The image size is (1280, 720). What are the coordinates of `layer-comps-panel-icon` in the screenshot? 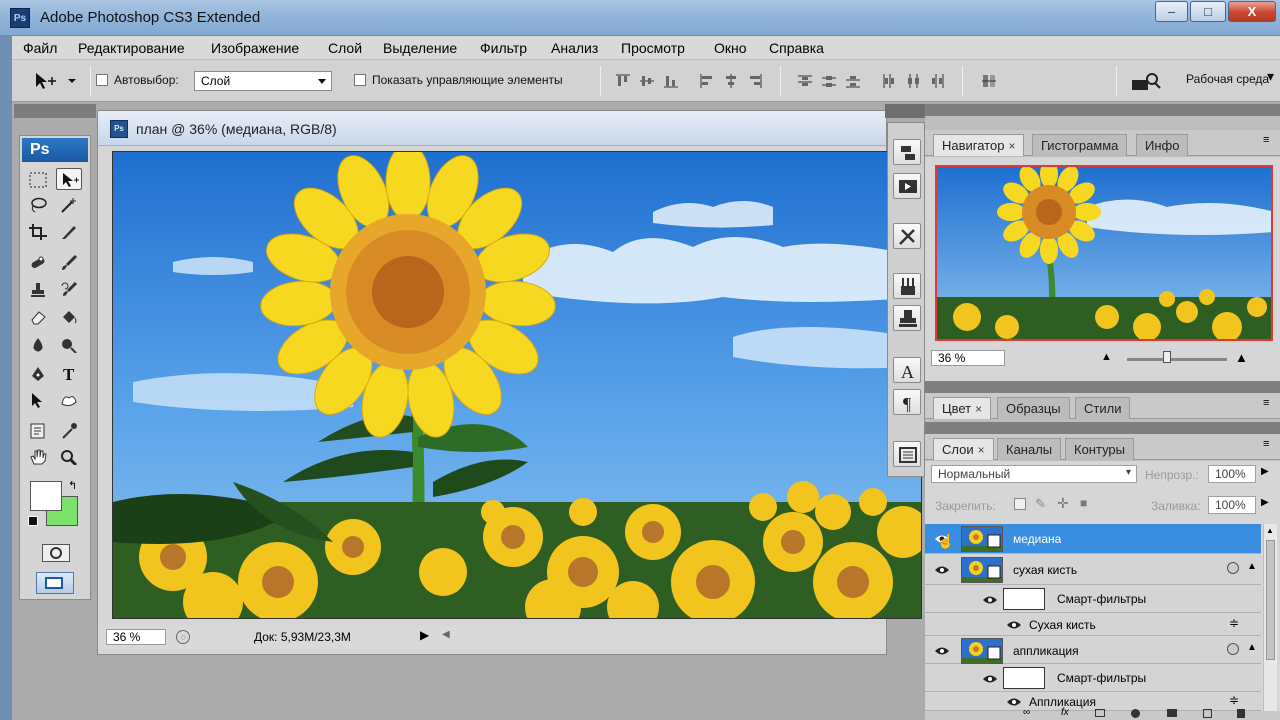 It's located at (907, 454).